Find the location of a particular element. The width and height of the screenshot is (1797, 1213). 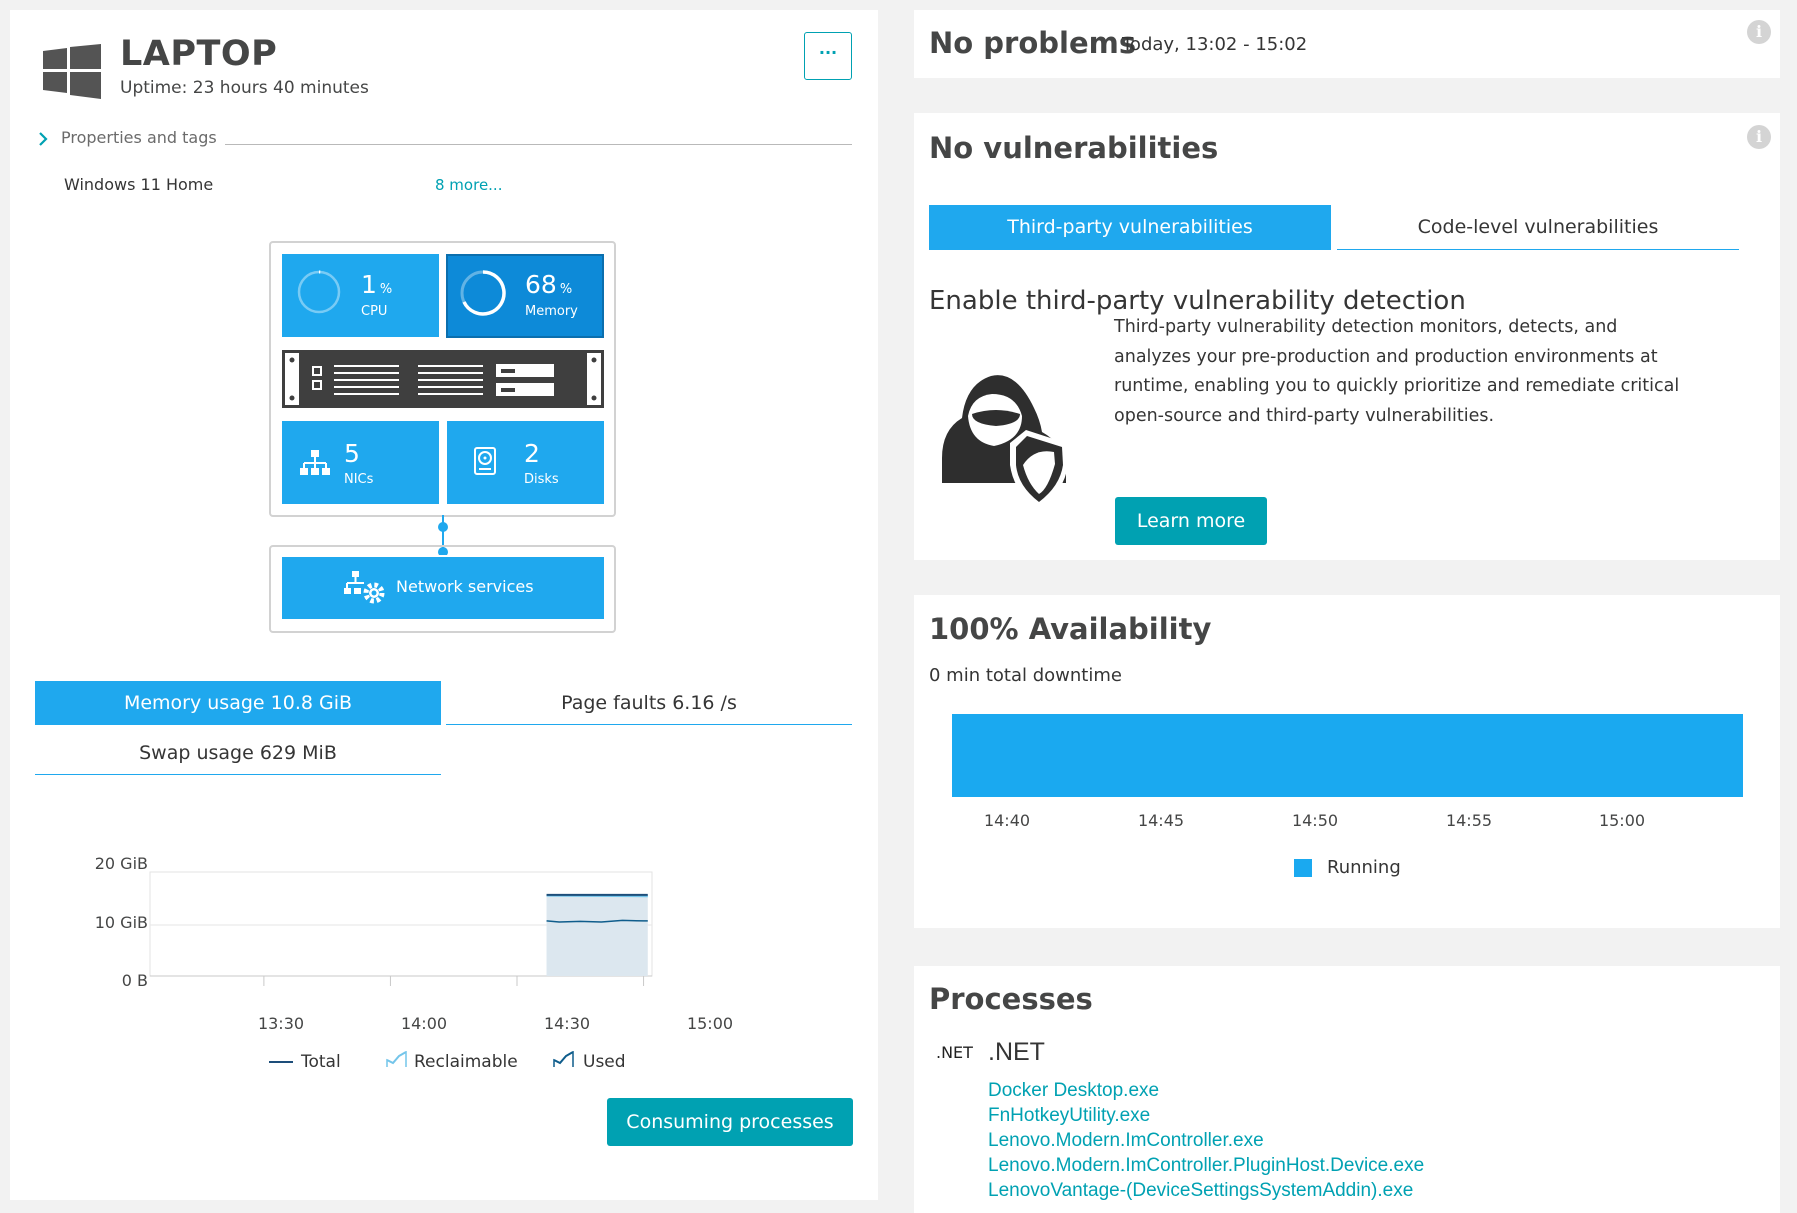

total-area is located at coordinates (597, 935).